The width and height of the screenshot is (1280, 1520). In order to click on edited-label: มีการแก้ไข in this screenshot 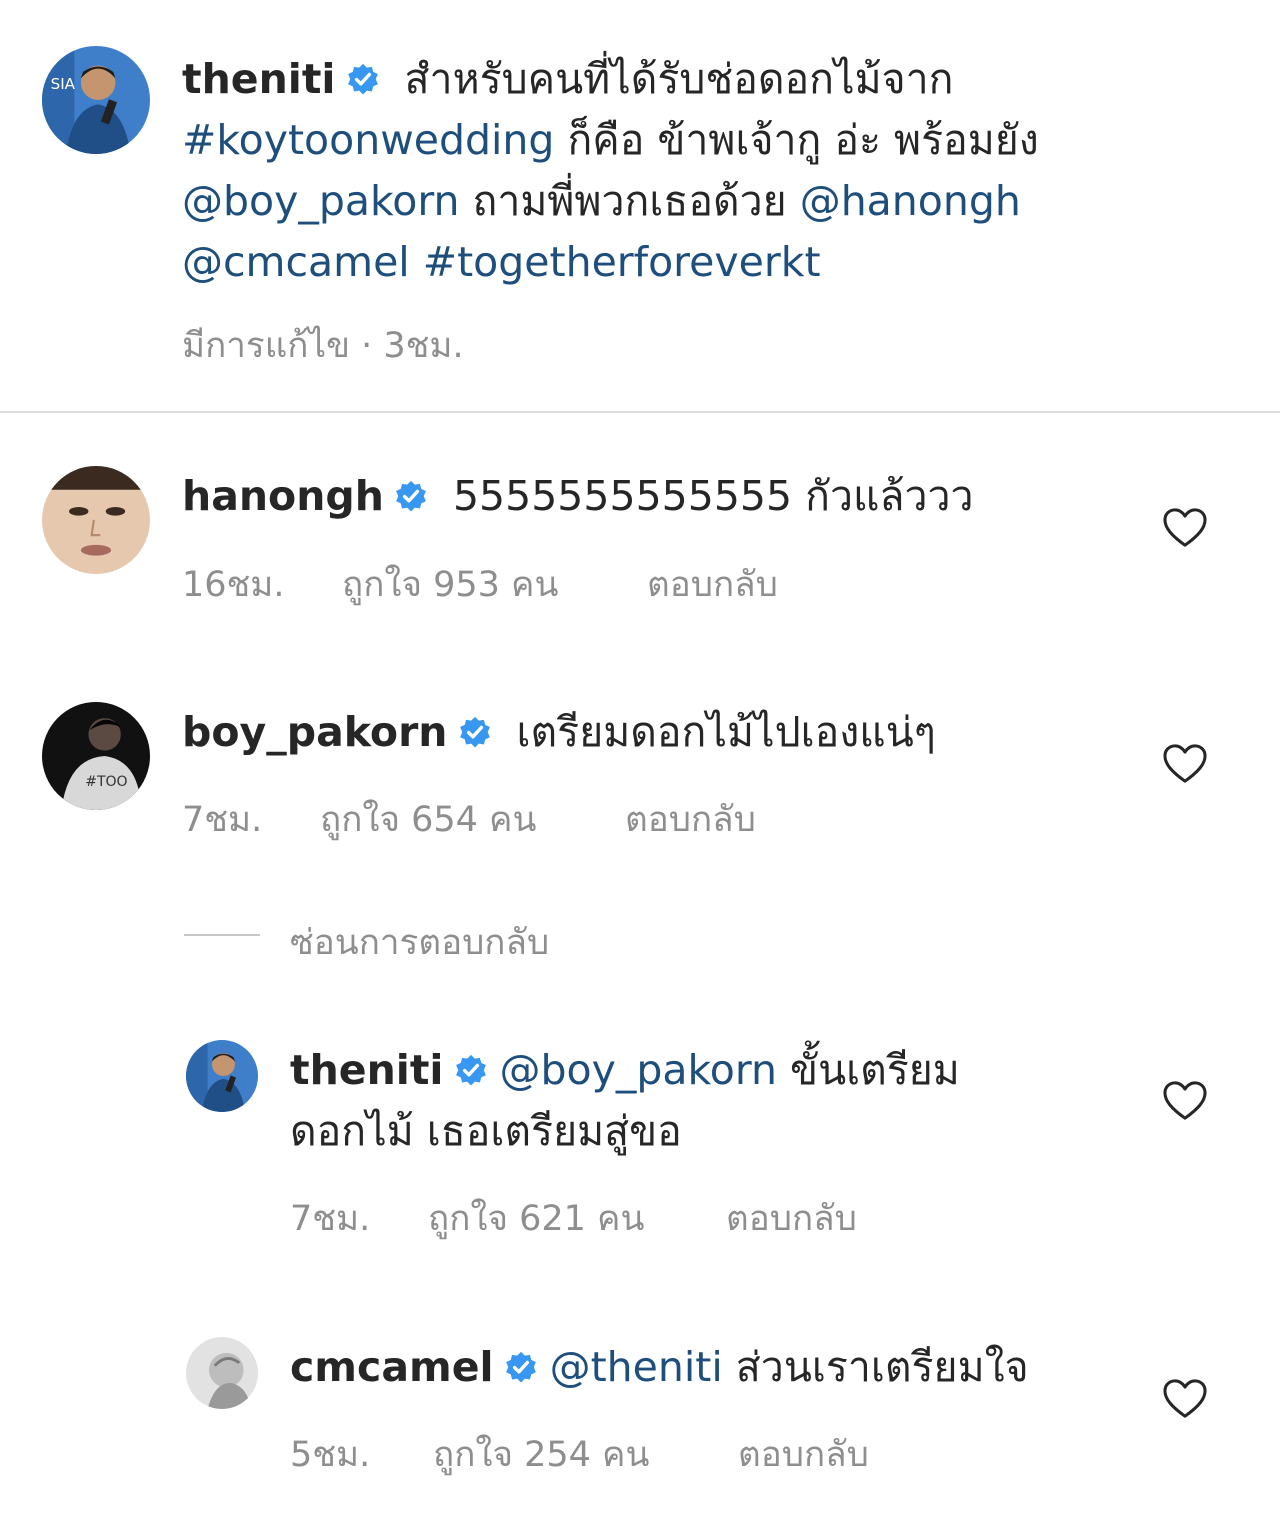, I will do `click(266, 346)`.